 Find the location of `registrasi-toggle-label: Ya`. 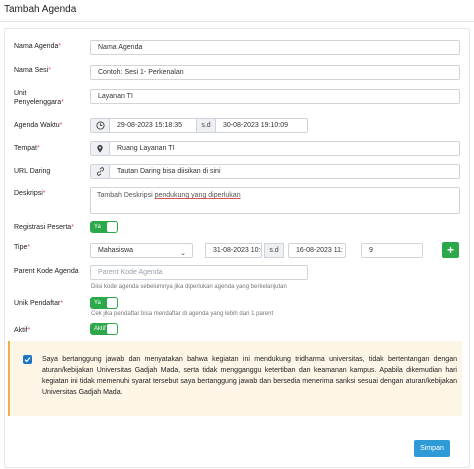

registrasi-toggle-label: Ya is located at coordinates (97, 227).